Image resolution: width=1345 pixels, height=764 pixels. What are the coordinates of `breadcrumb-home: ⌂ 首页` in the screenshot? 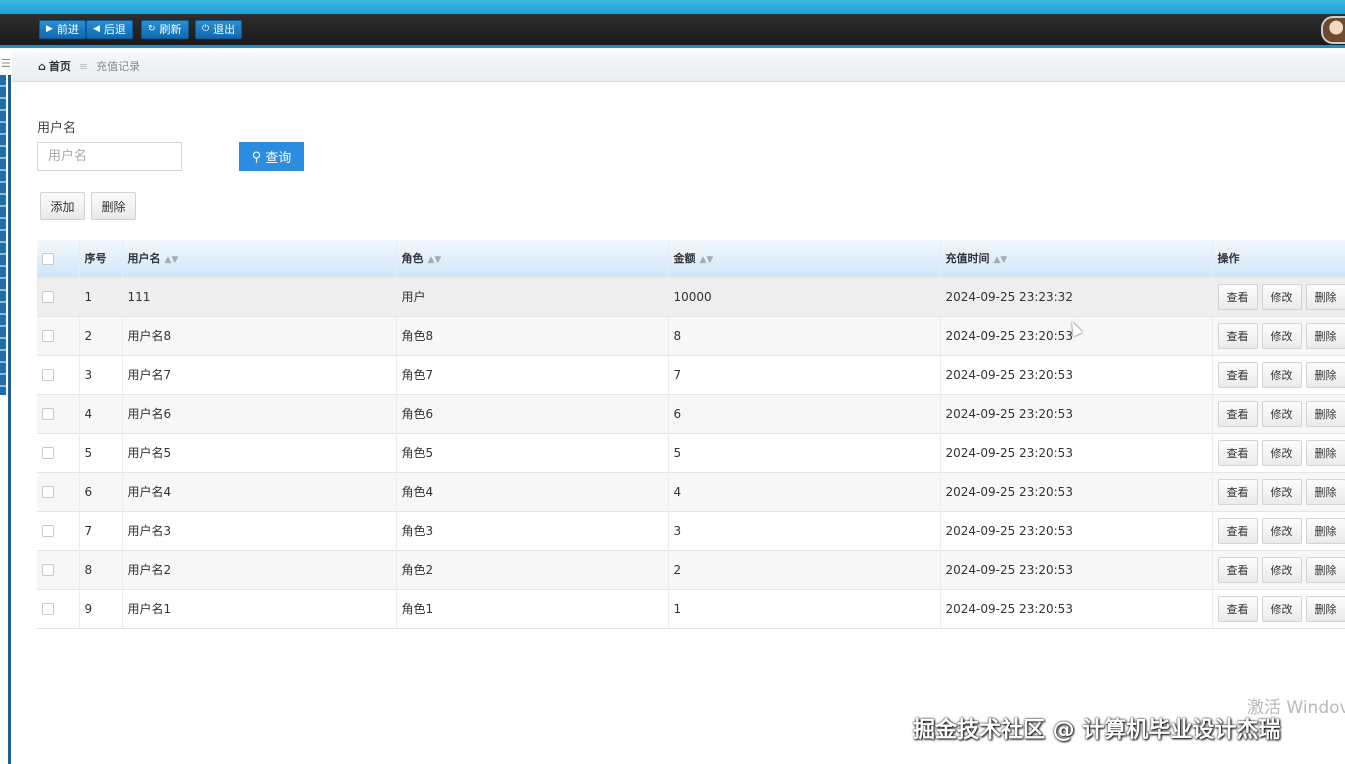 It's located at (54, 66).